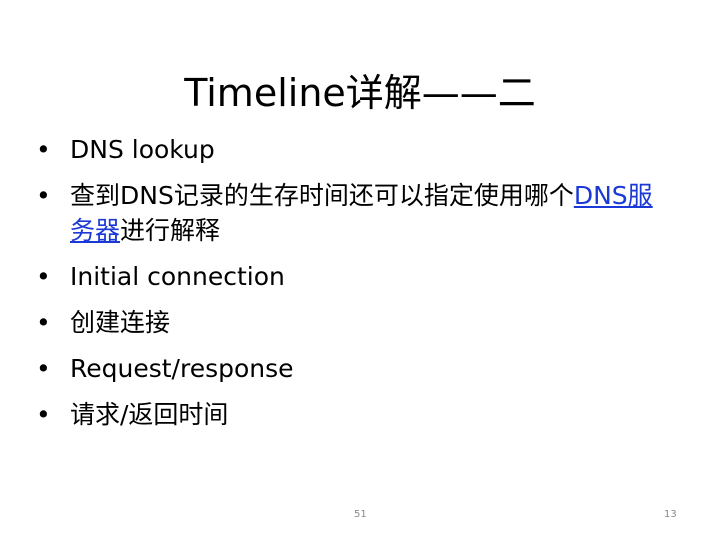 Image resolution: width=720 pixels, height=540 pixels. I want to click on bullet-item-initial-connection: • Initial connection, so click(356, 276).